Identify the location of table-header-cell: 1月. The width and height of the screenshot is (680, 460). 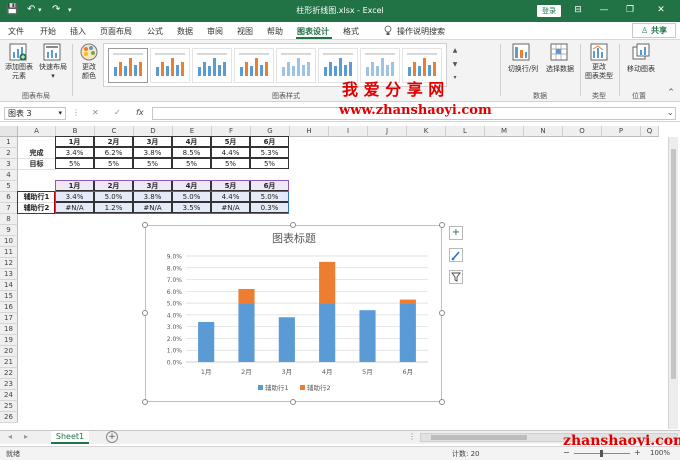
(74, 185).